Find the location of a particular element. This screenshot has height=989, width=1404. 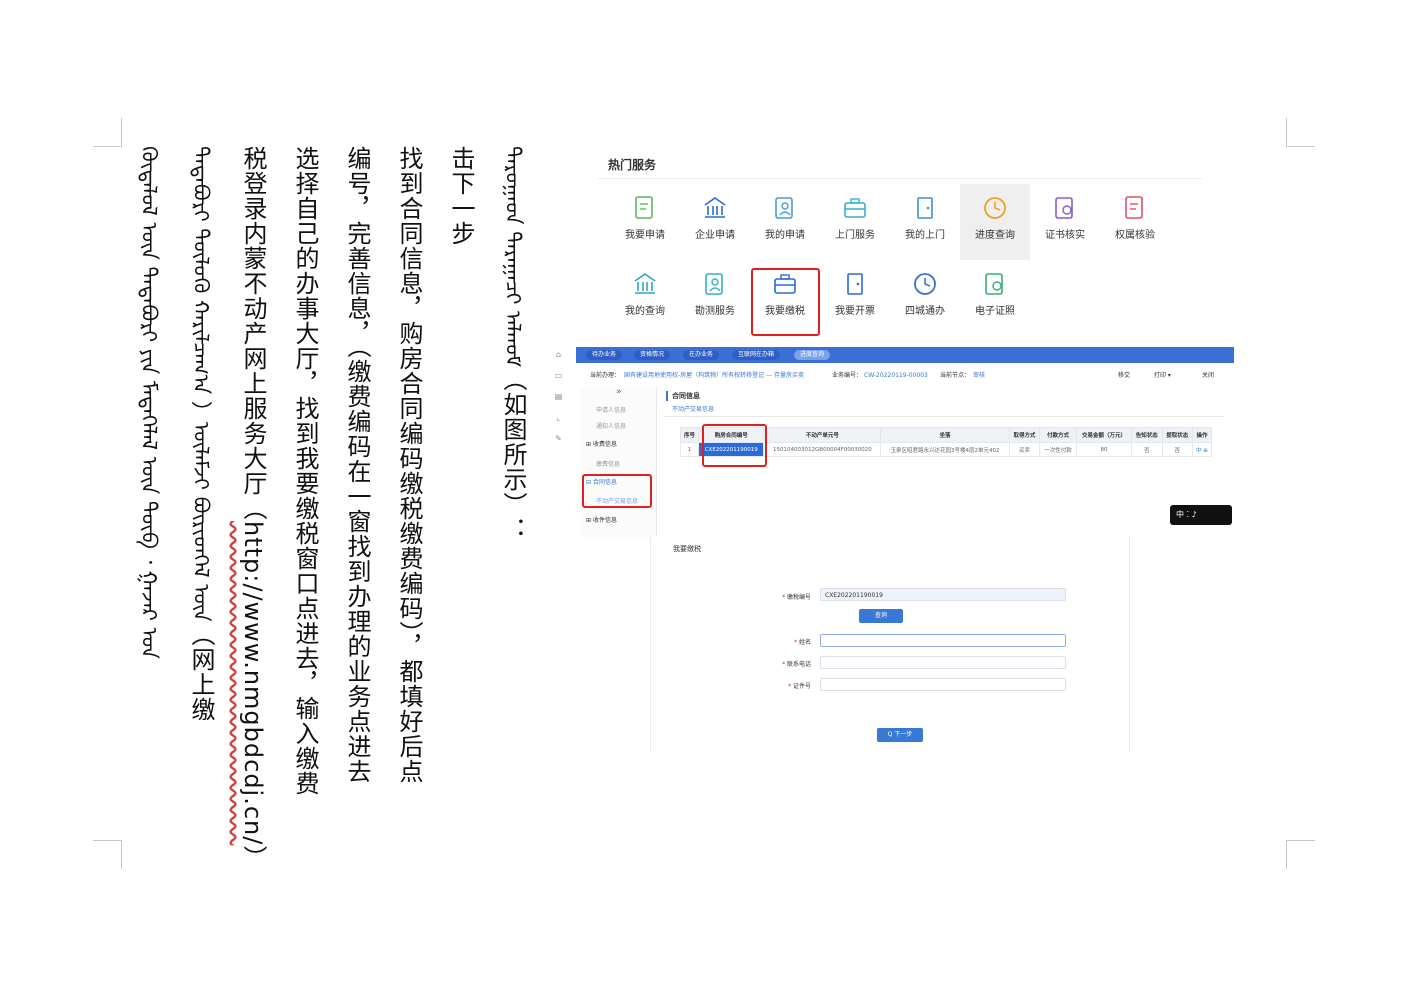

service-label: 四城通办 is located at coordinates (925, 311).